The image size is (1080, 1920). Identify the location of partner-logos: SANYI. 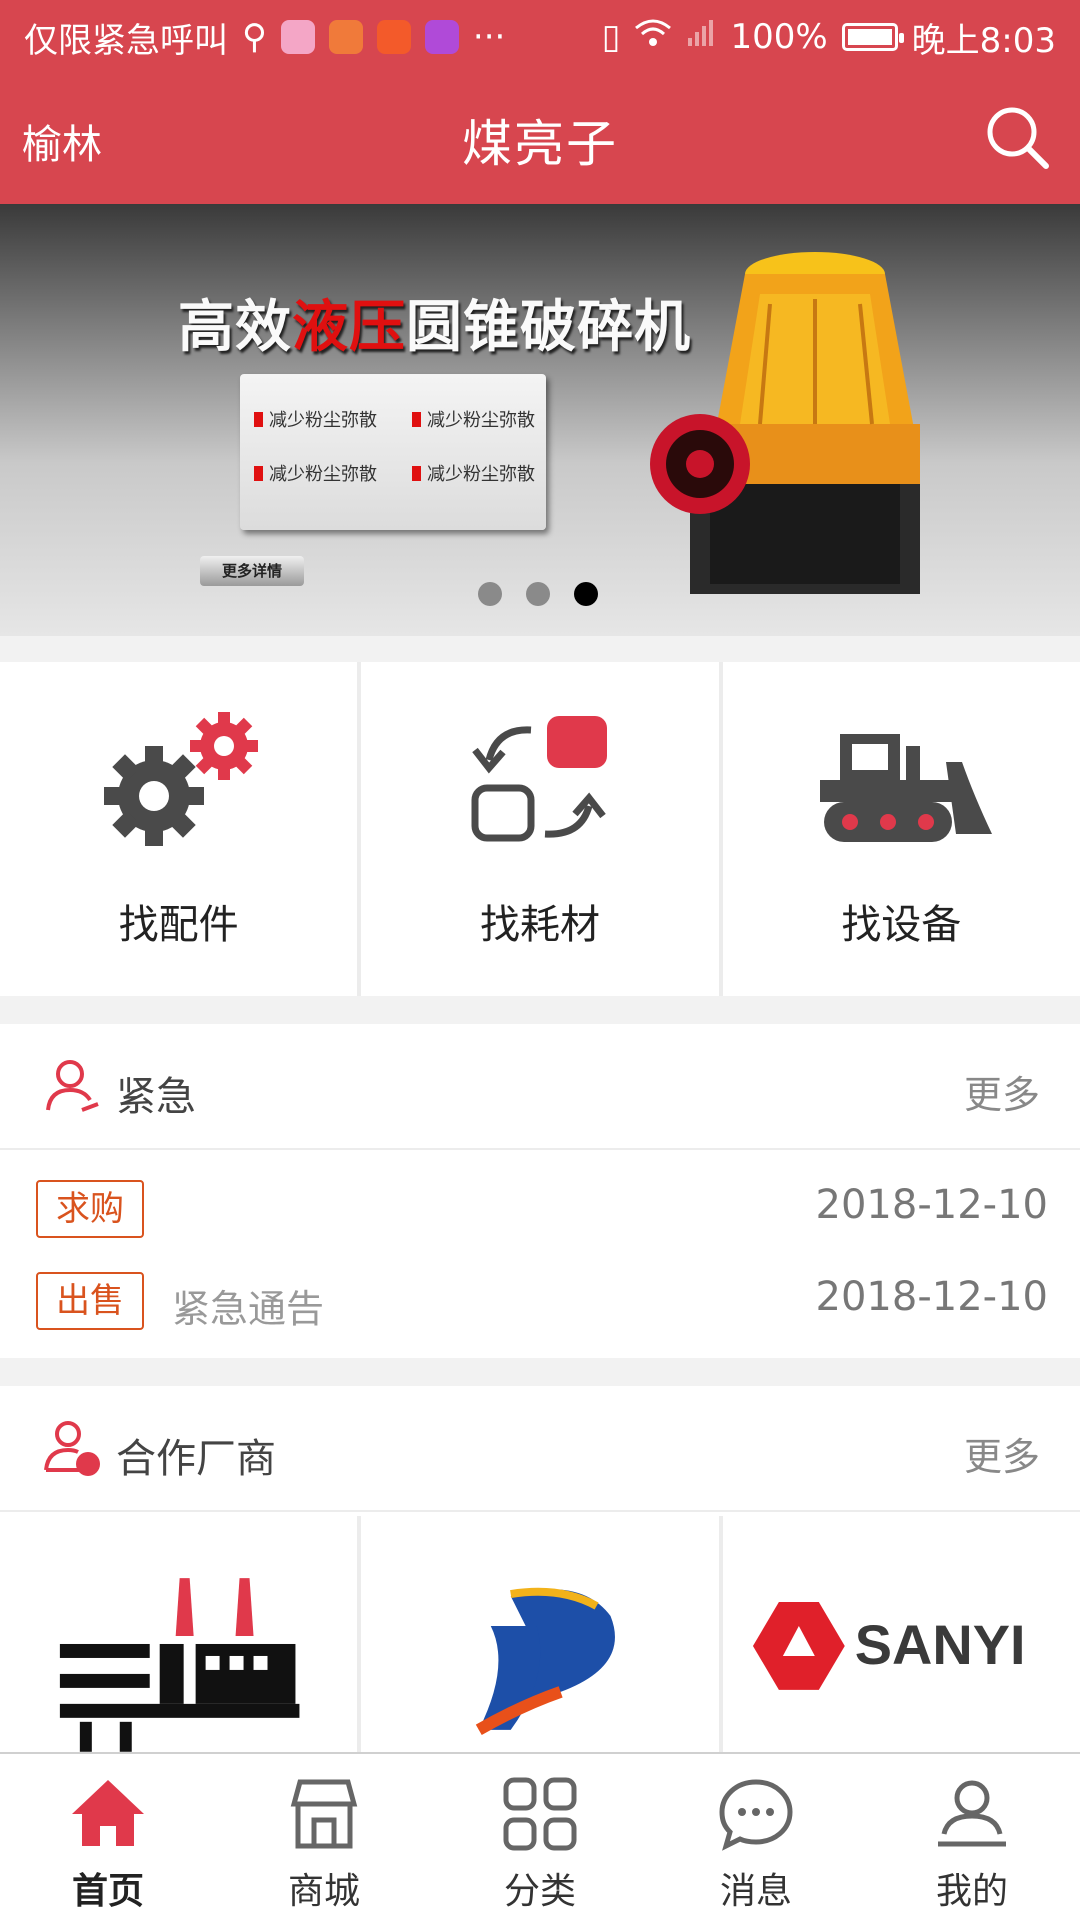
(540, 1634).